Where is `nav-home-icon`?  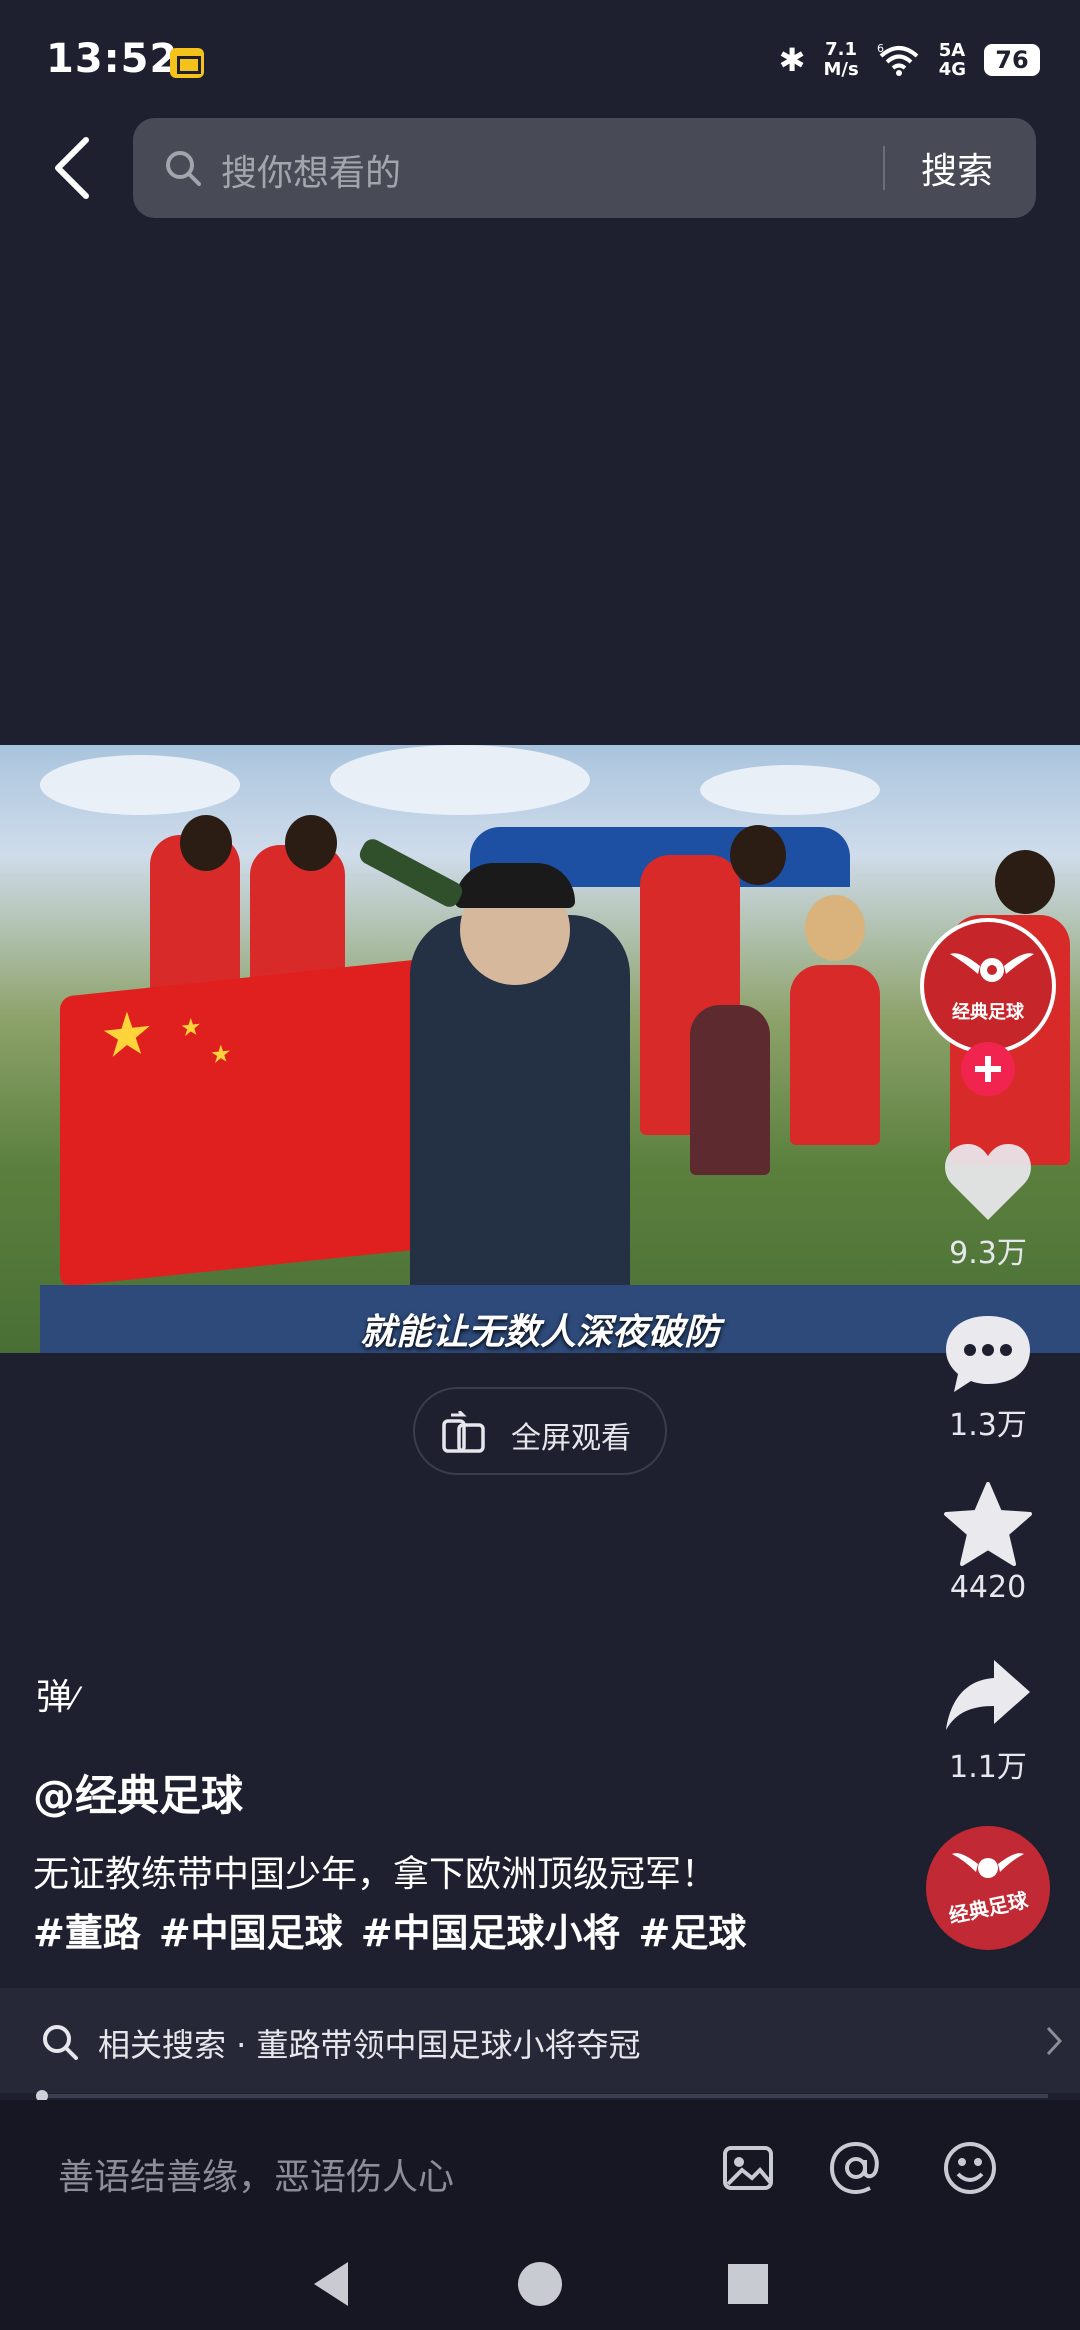
nav-home-icon is located at coordinates (540, 2284).